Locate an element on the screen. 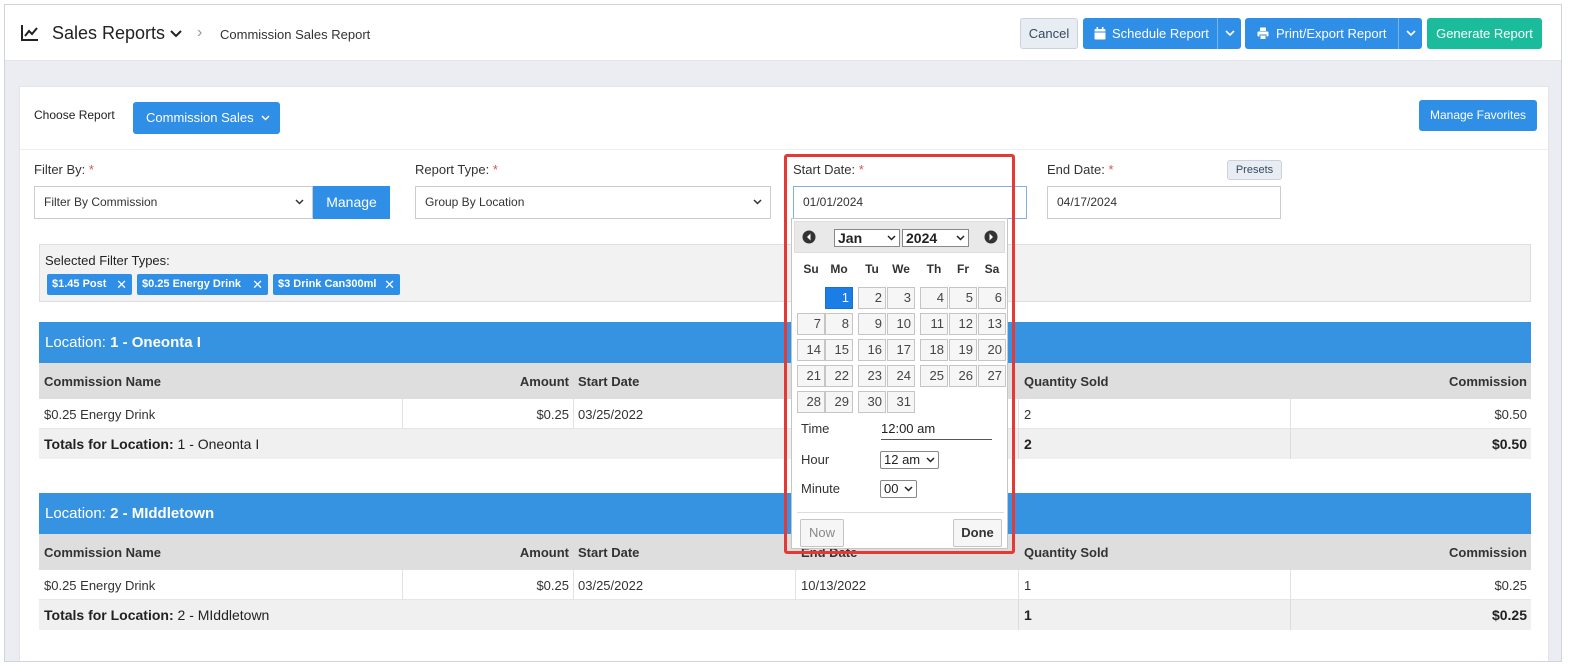 Image resolution: width=1584 pixels, height=666 pixels. calendar-day: 5 is located at coordinates (963, 298).